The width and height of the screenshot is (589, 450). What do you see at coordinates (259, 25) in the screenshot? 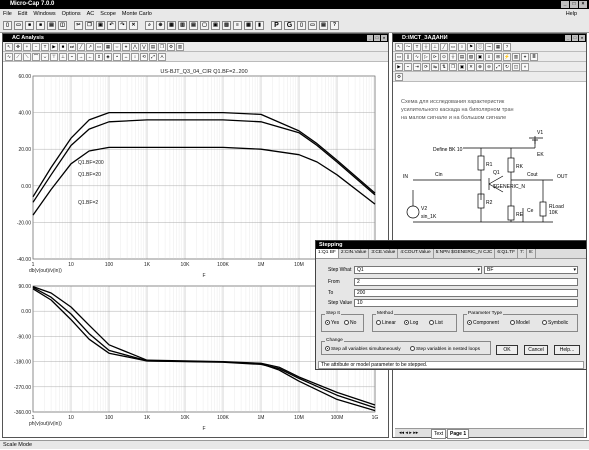
I see `bar-icon: ▮` at bounding box center [259, 25].